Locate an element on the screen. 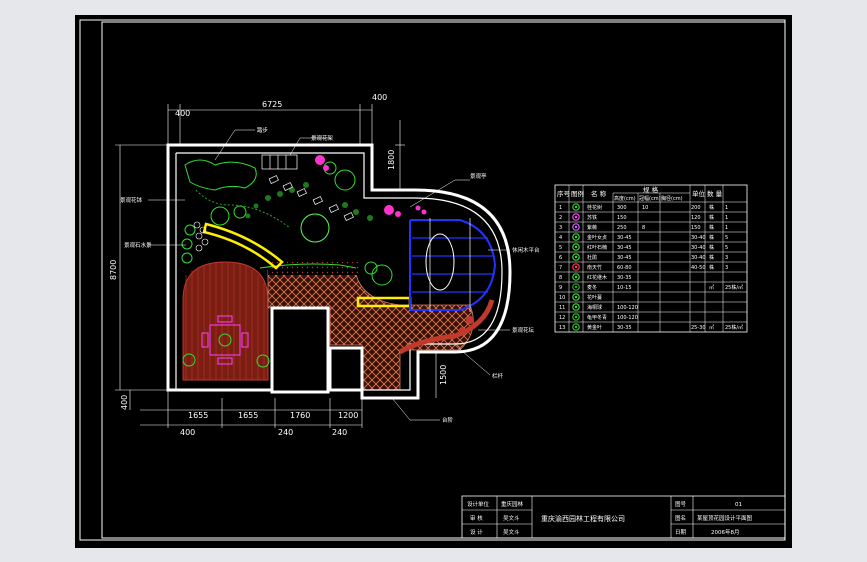 The height and width of the screenshot is (562, 867). plant-table-header: 单位 is located at coordinates (699, 193).